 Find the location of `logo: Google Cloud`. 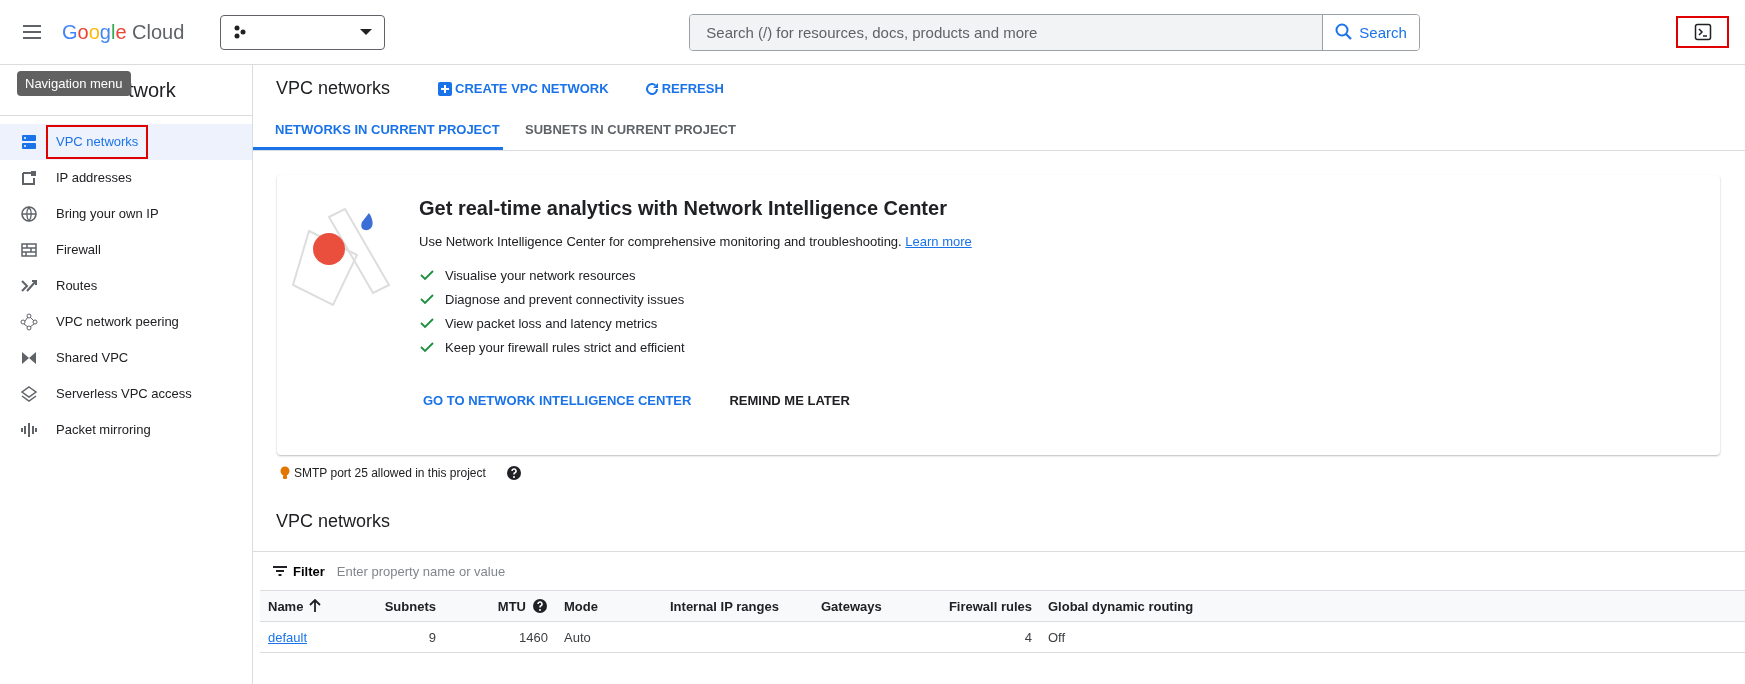

logo: Google Cloud is located at coordinates (123, 32).